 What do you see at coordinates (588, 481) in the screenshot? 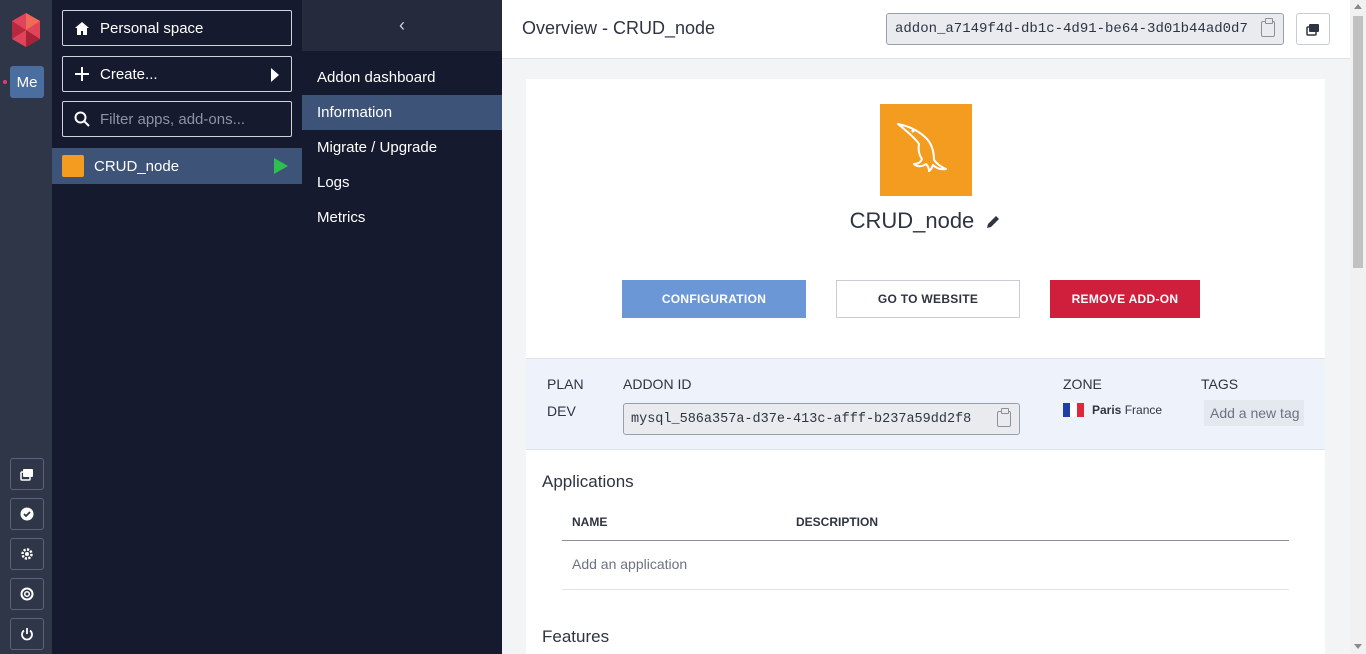
I see `applications-title: Applications` at bounding box center [588, 481].